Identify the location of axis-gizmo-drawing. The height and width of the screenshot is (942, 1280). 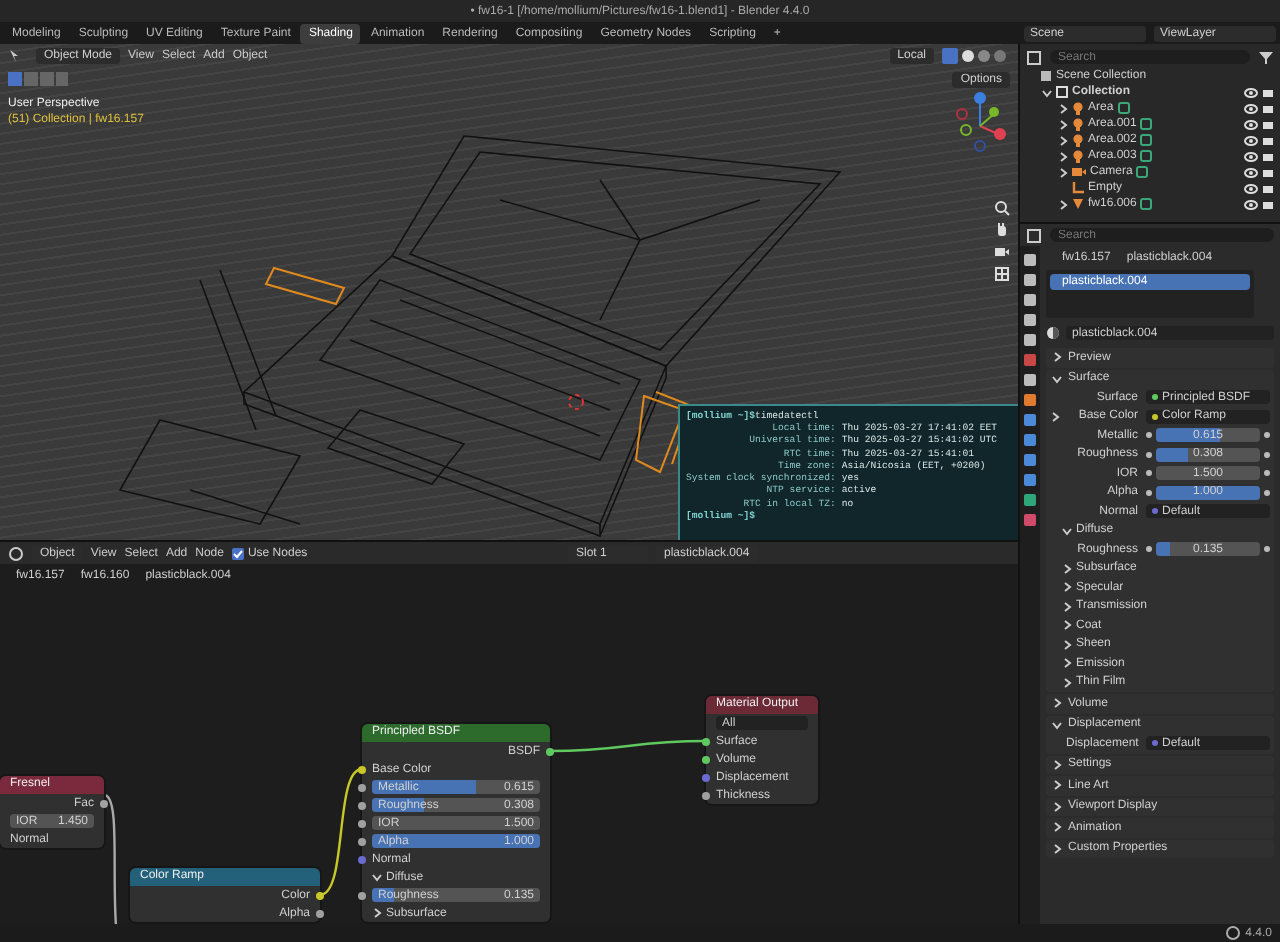
(981, 122).